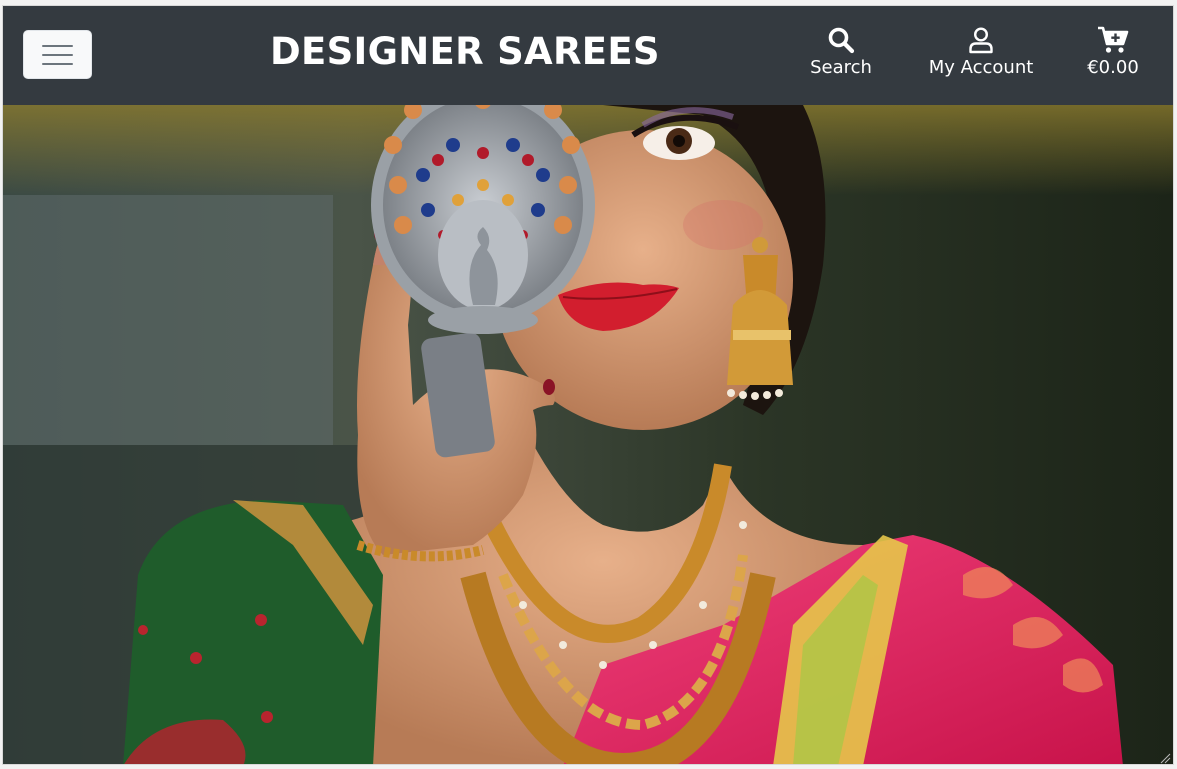 This screenshot has height=769, width=1177. I want to click on cart-total: €0.00, so click(1113, 67).